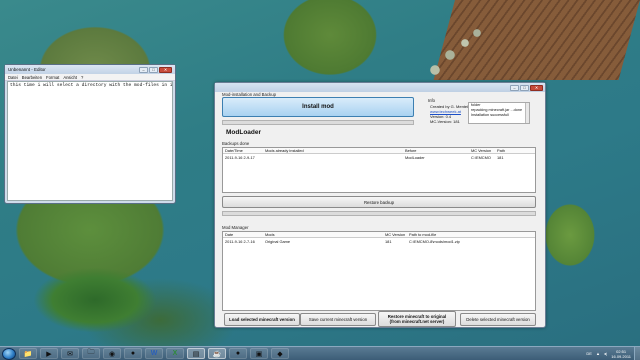  I want to click on table-cell: Original Game, so click(278, 241).